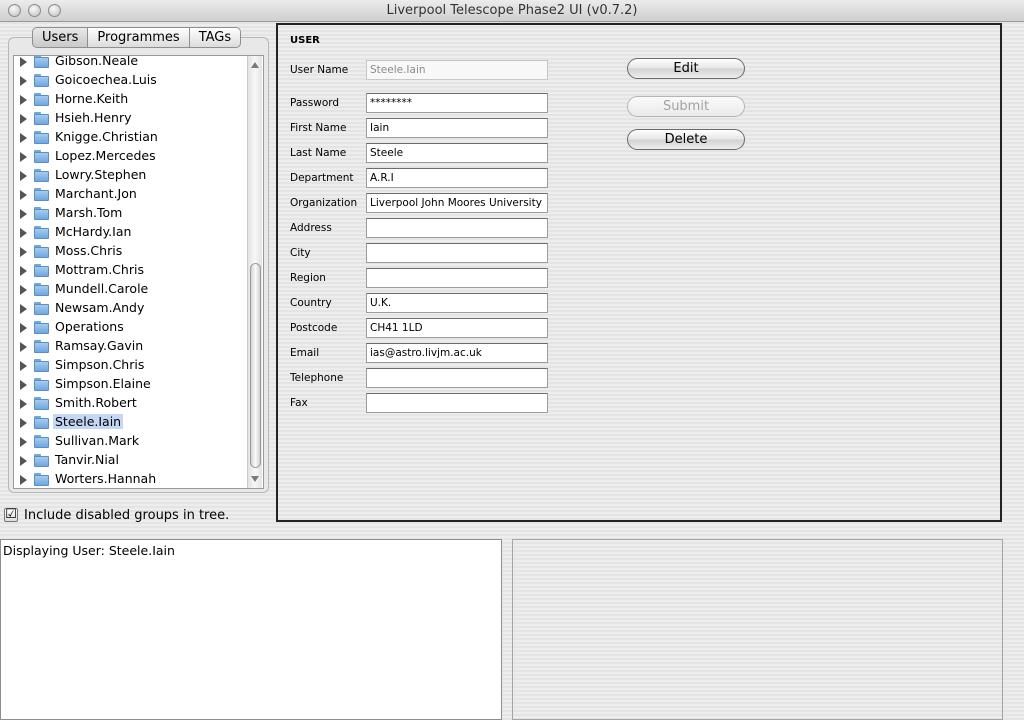 This screenshot has width=1024, height=720. What do you see at coordinates (319, 70) in the screenshot?
I see `field-label: User Name` at bounding box center [319, 70].